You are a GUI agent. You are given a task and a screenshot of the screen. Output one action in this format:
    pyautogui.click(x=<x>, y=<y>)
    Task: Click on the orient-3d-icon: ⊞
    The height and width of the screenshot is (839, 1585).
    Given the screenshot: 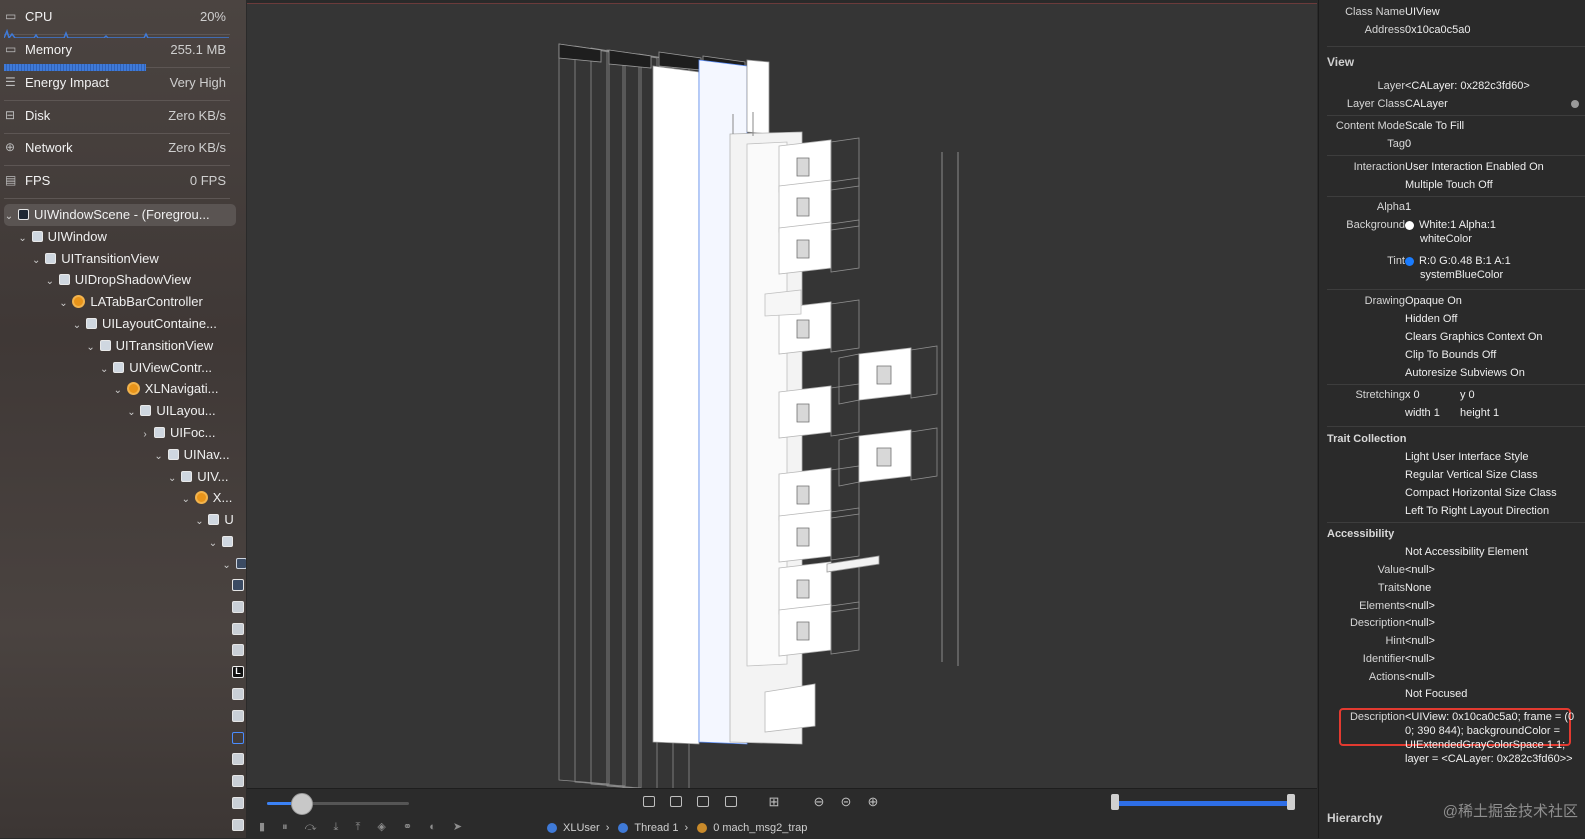 What is the action you would take?
    pyautogui.click(x=774, y=802)
    